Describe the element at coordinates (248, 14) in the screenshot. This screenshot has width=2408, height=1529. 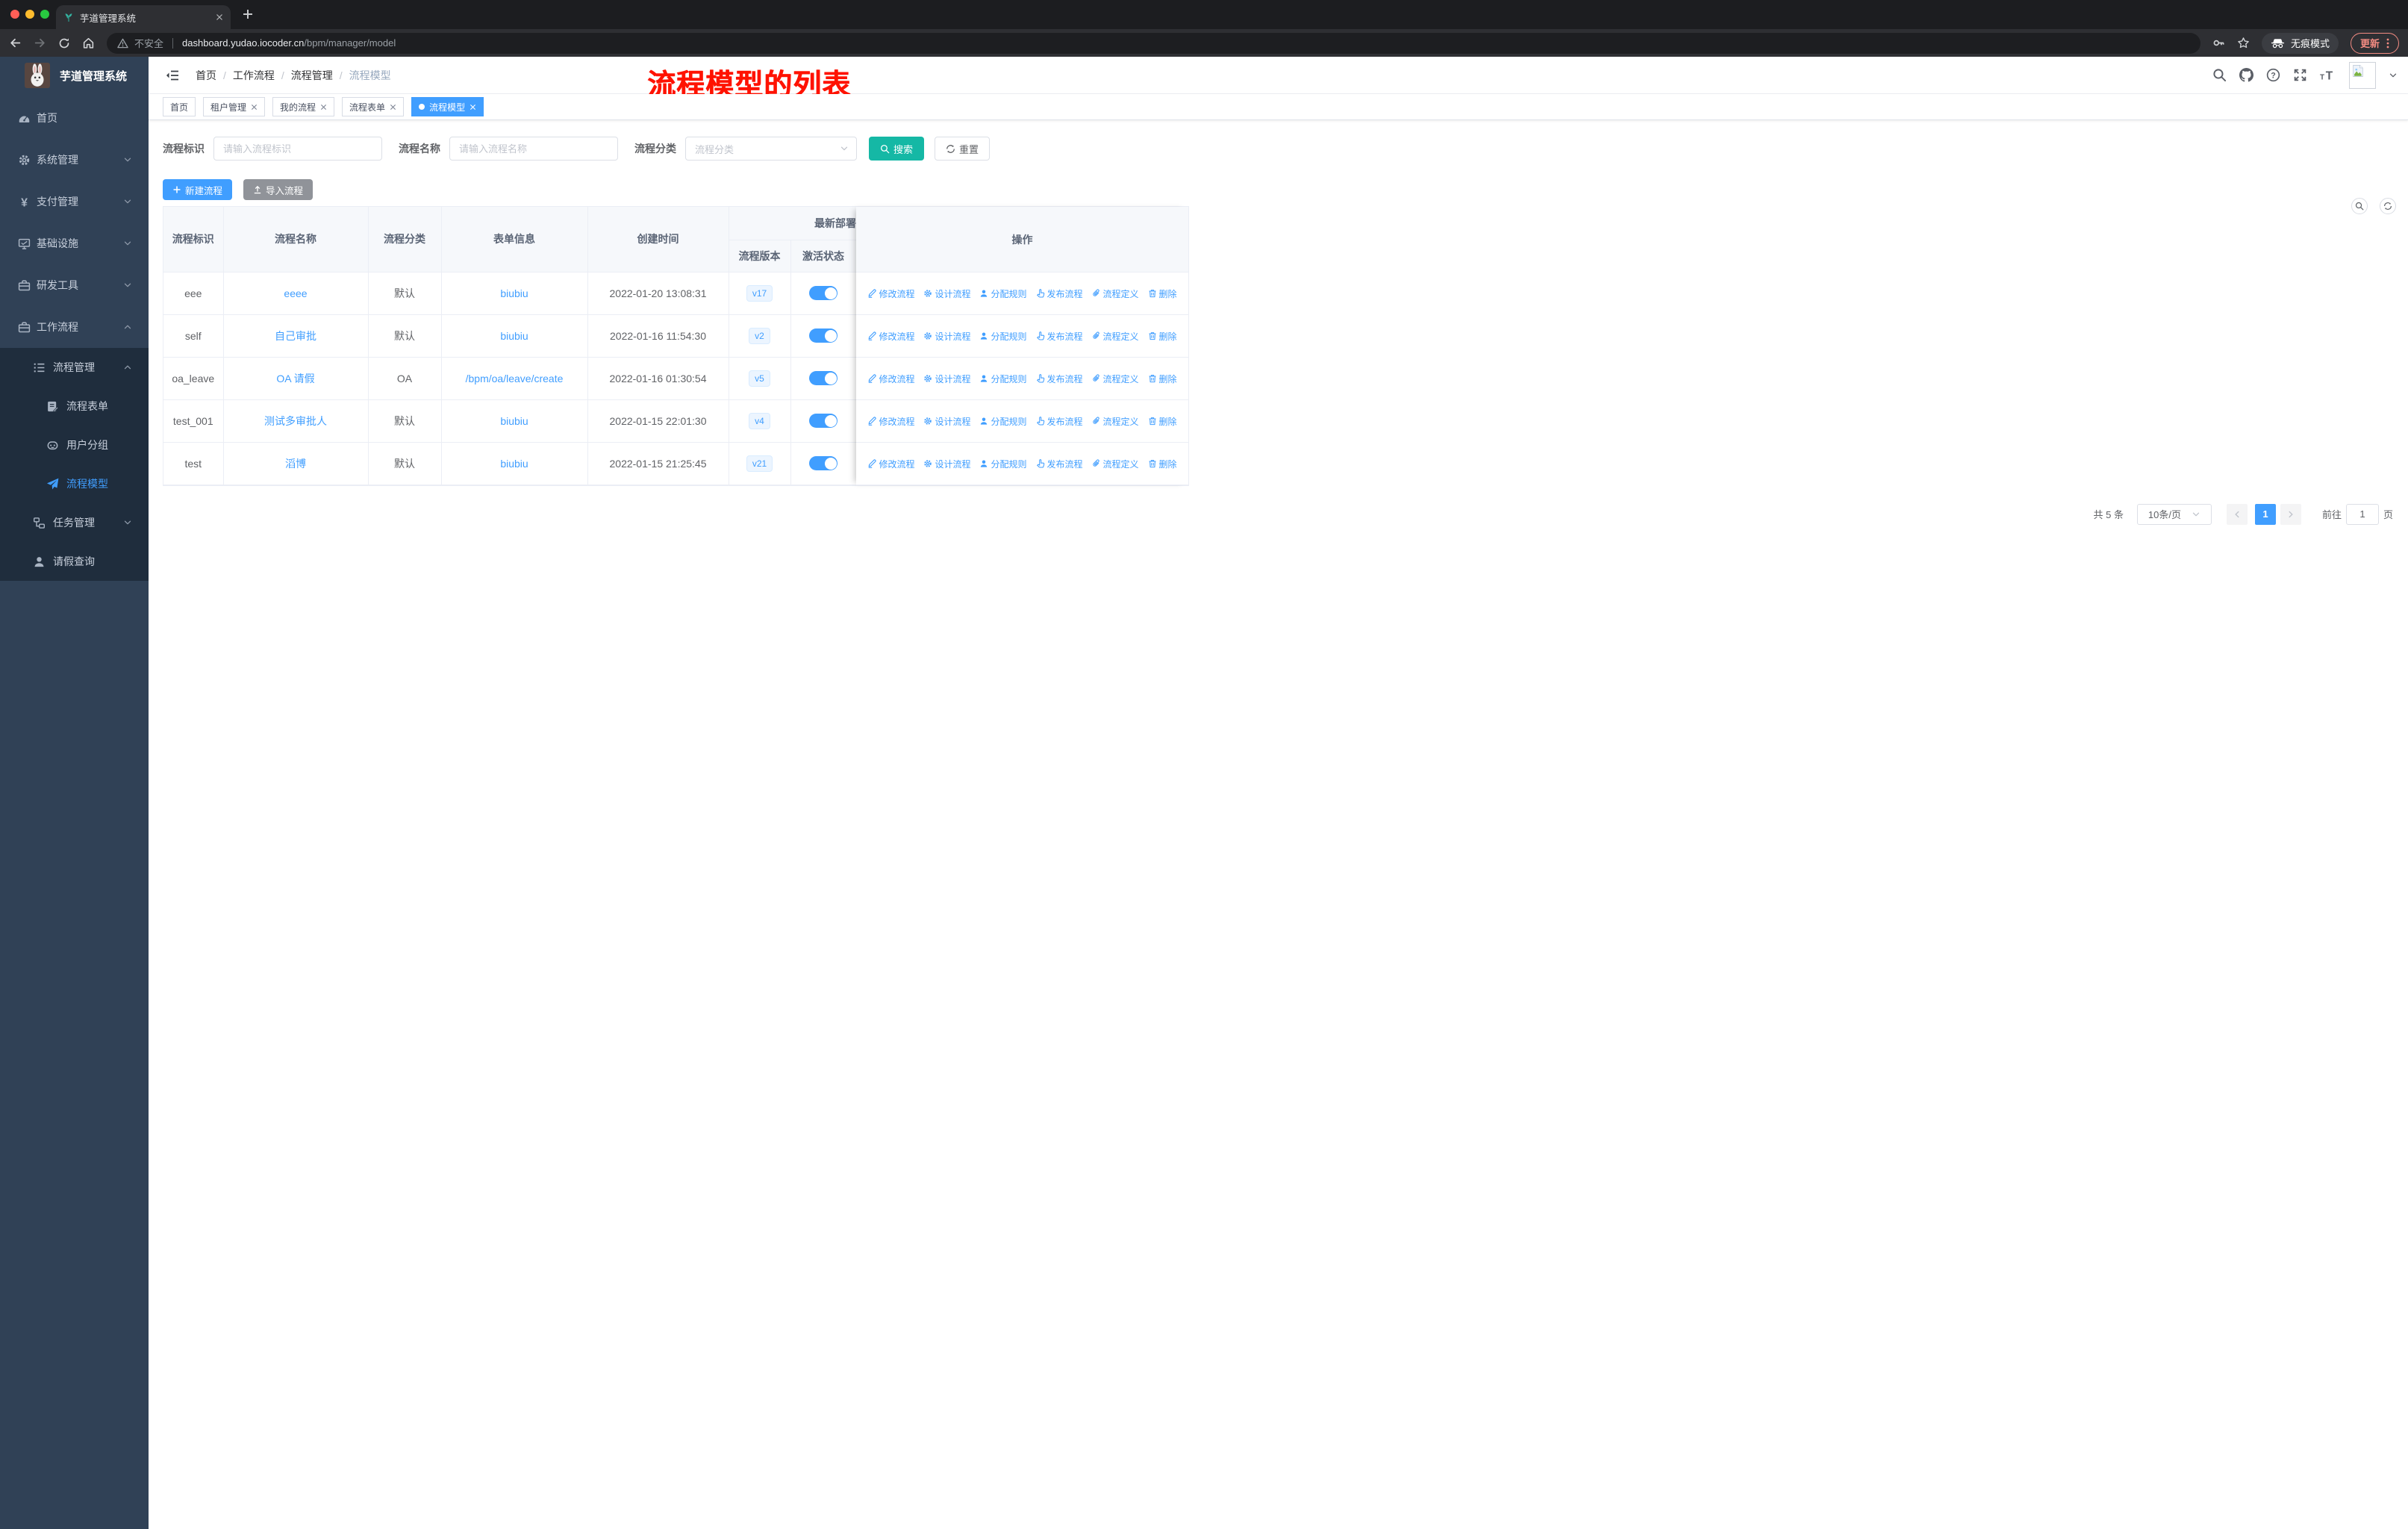
I see `new-tab-button` at that location.